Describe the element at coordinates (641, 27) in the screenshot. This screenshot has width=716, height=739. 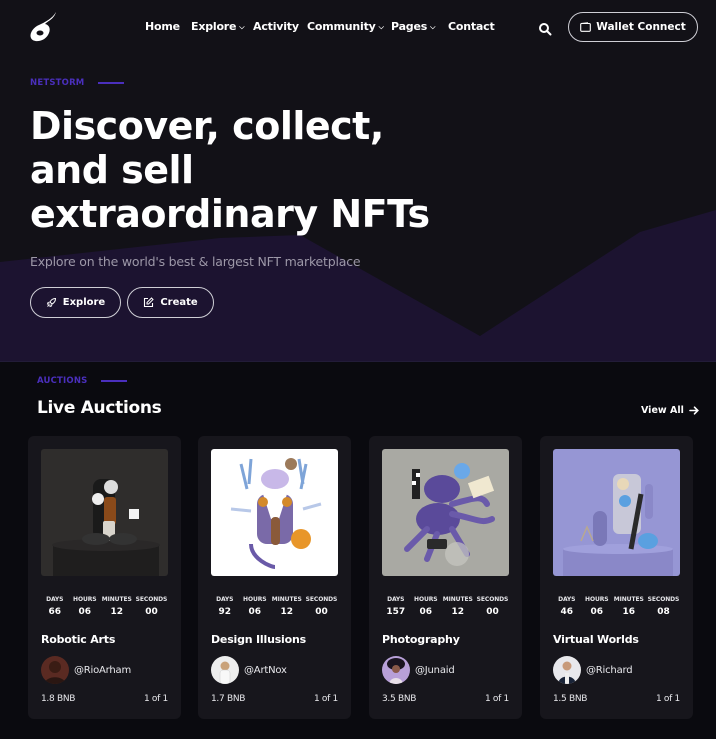
I see `wallet-connect-label: Wallet Connect` at that location.